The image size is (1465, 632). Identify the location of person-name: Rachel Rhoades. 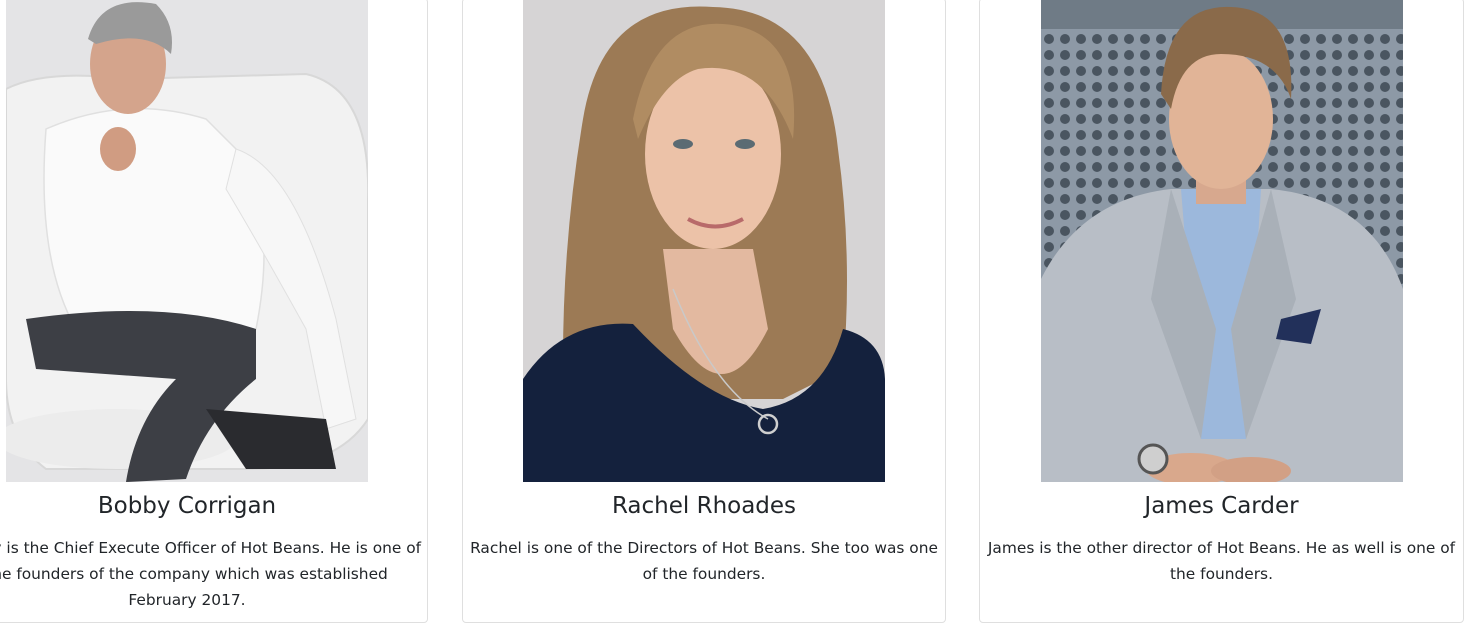
(704, 506).